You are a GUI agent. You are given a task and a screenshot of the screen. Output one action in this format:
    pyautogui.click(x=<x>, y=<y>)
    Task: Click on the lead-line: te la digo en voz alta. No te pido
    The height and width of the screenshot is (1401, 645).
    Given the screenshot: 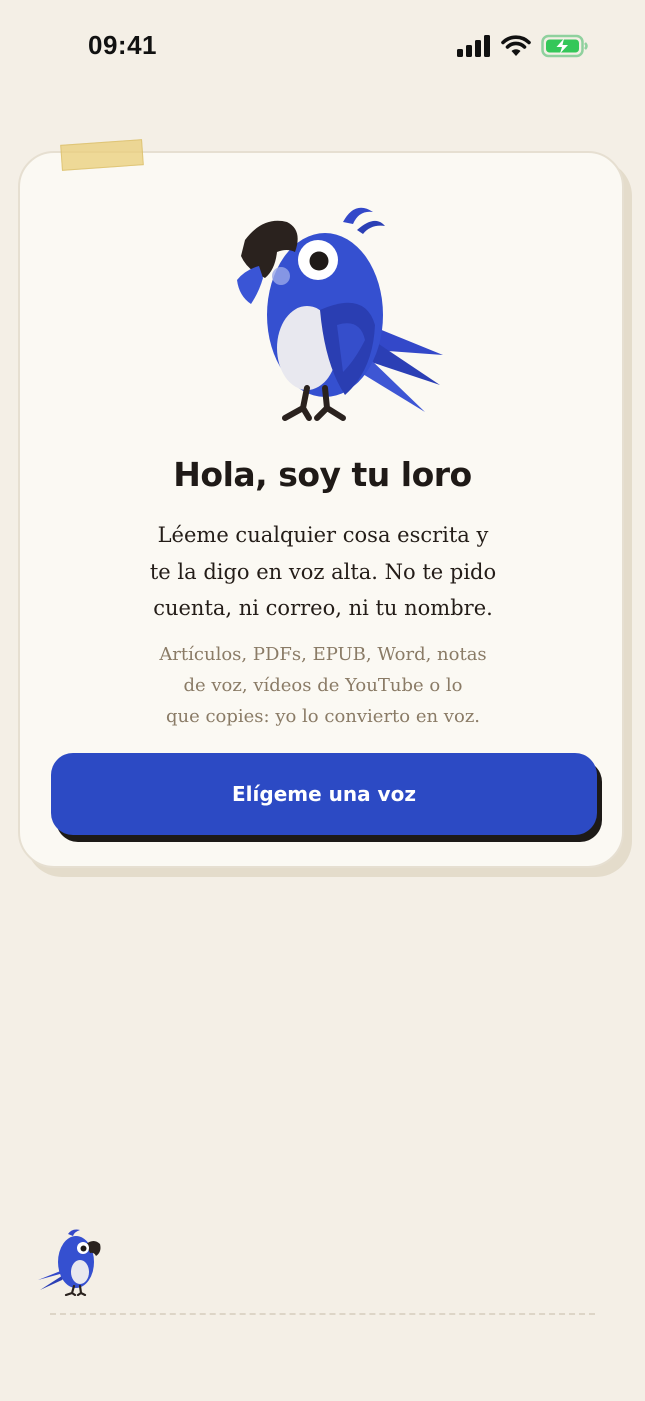 What is the action you would take?
    pyautogui.click(x=323, y=571)
    